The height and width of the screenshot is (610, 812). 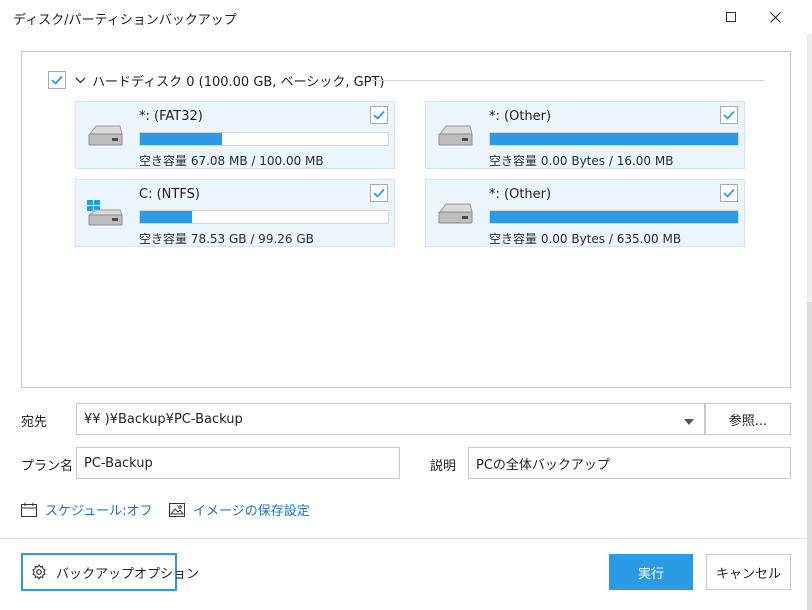 I want to click on windows-drive-icon, so click(x=105, y=214).